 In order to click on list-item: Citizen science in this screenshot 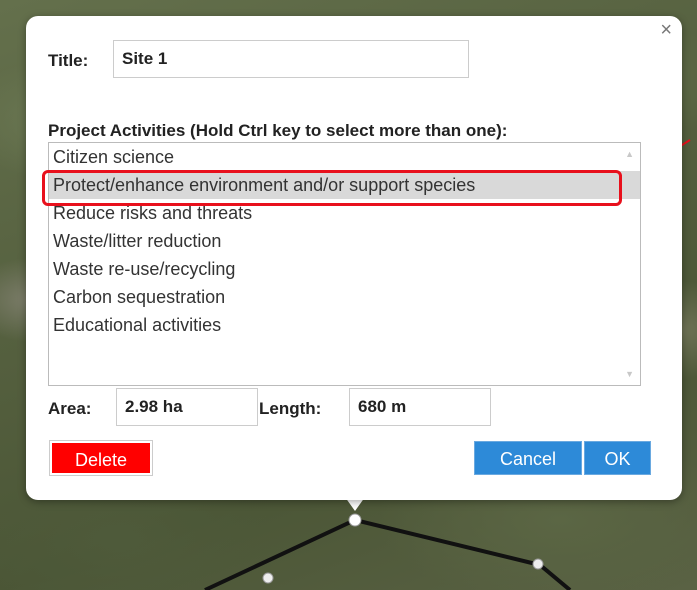, I will do `click(344, 157)`.